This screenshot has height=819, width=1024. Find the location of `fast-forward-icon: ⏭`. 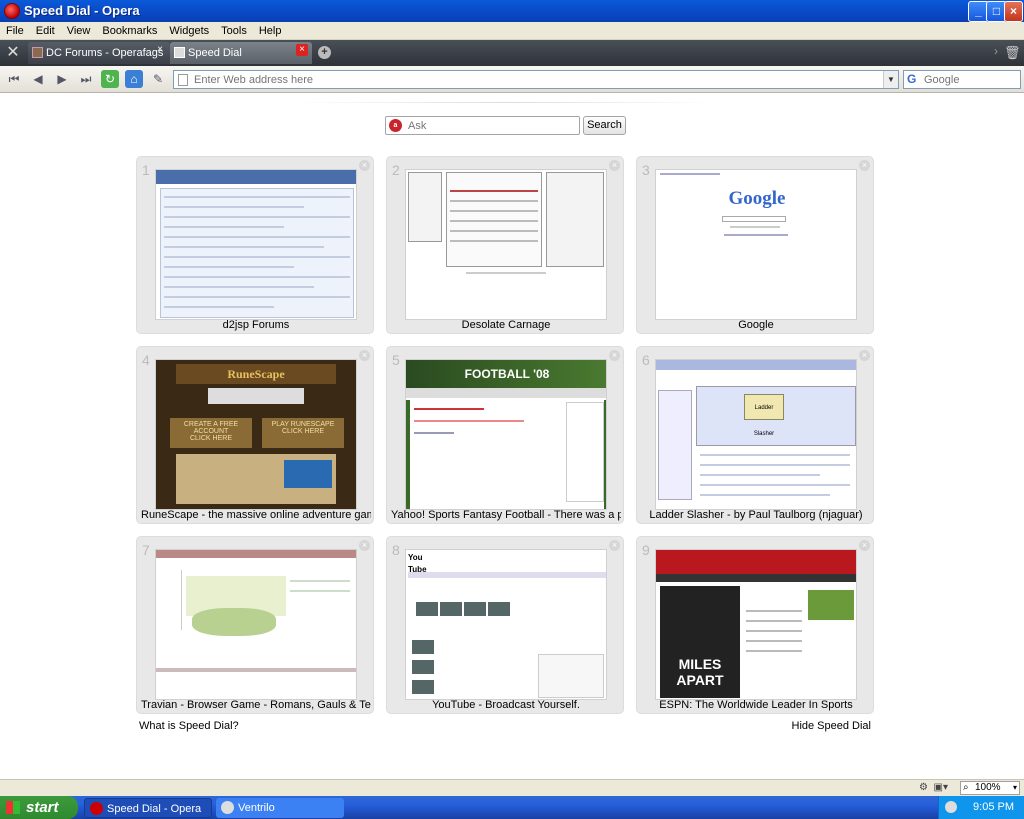

fast-forward-icon: ⏭ is located at coordinates (86, 79).